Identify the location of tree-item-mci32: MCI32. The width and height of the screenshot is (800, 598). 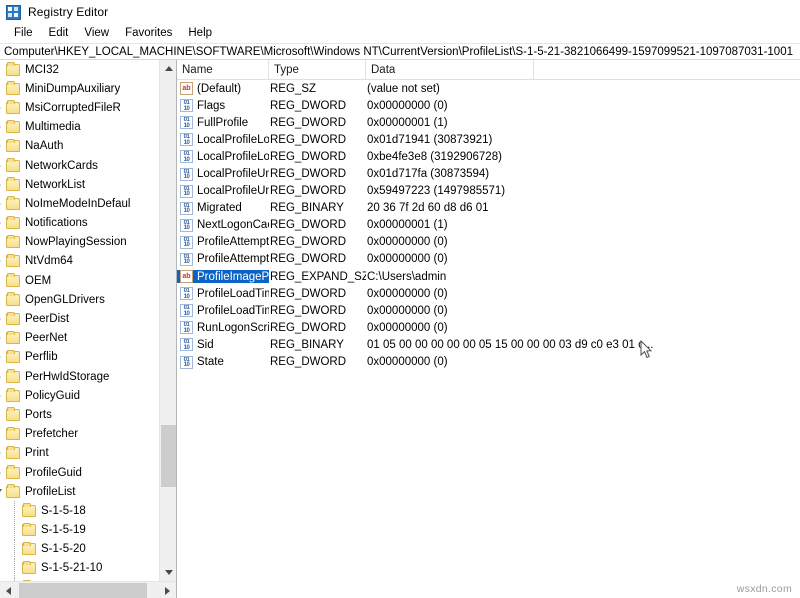
(79, 69).